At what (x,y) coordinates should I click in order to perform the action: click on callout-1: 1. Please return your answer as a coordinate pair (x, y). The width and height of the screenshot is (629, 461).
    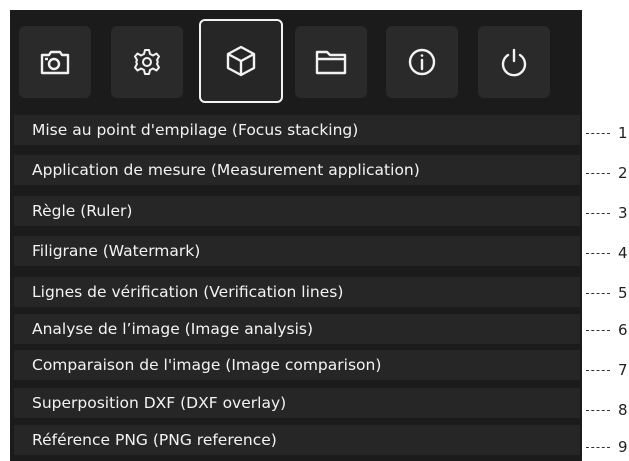
    Looking at the image, I should click on (607, 133).